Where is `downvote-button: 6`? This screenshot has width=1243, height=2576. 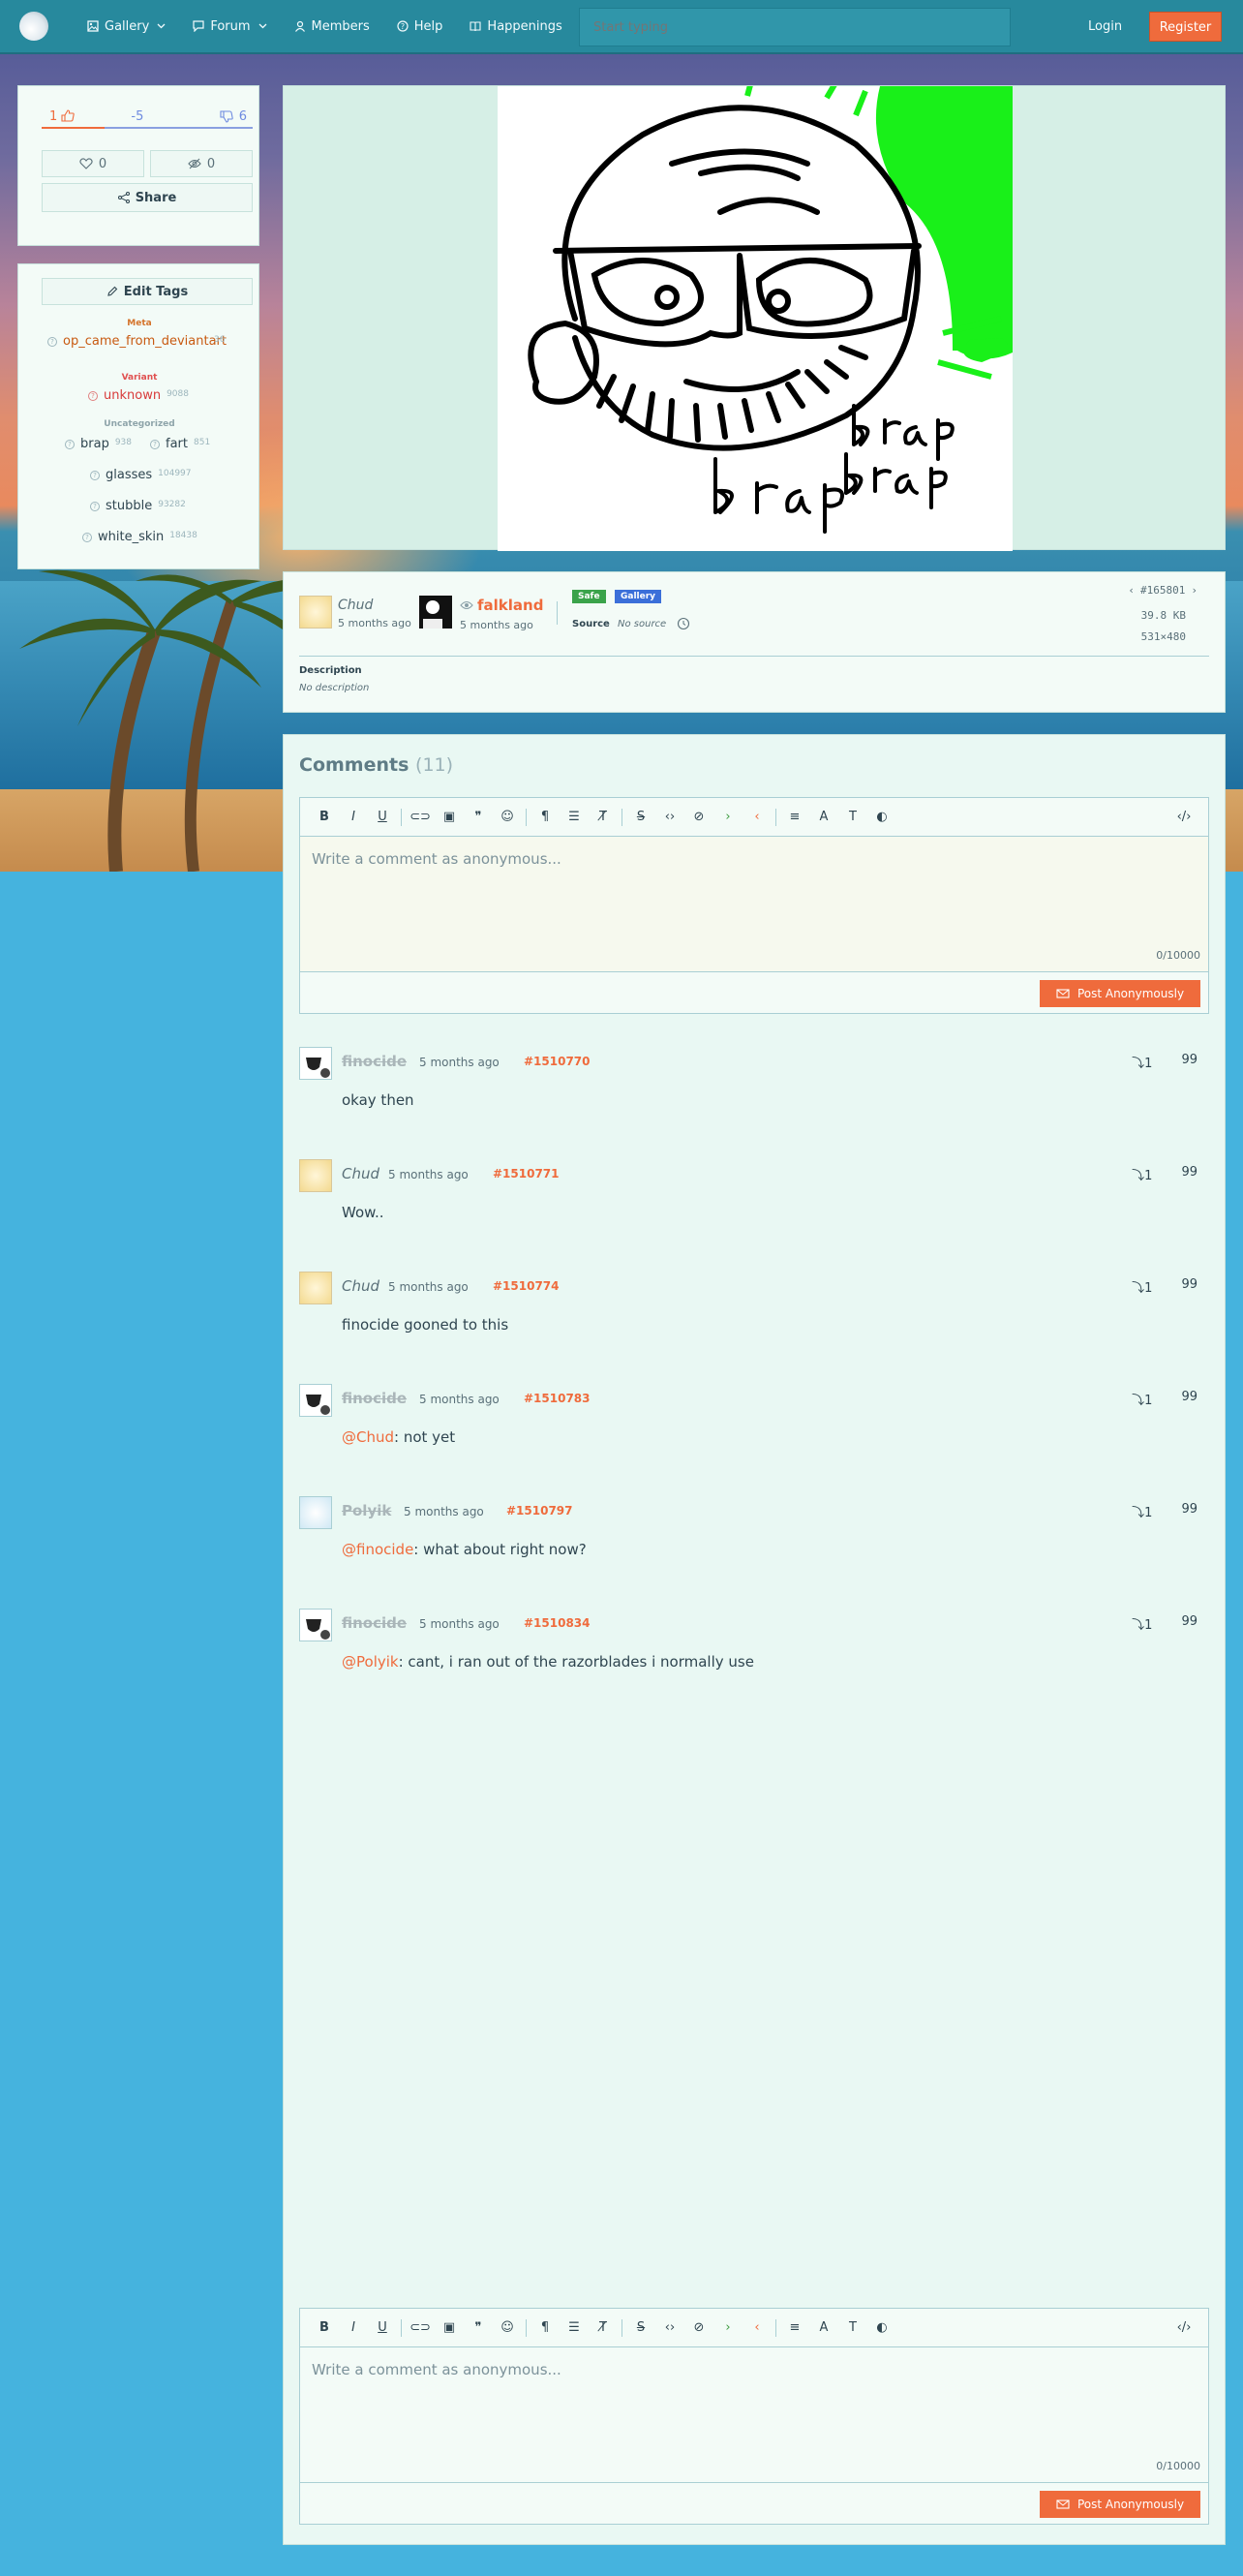 downvote-button: 6 is located at coordinates (234, 116).